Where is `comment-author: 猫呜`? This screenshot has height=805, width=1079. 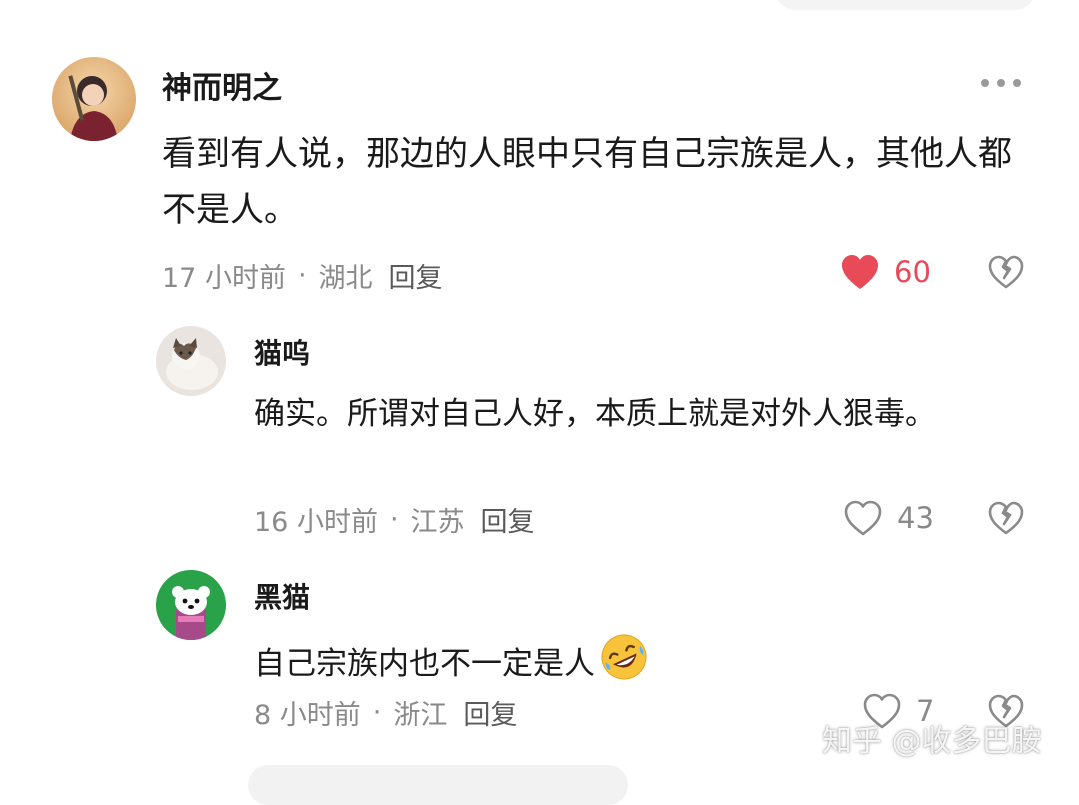
comment-author: 猫呜 is located at coordinates (282, 352).